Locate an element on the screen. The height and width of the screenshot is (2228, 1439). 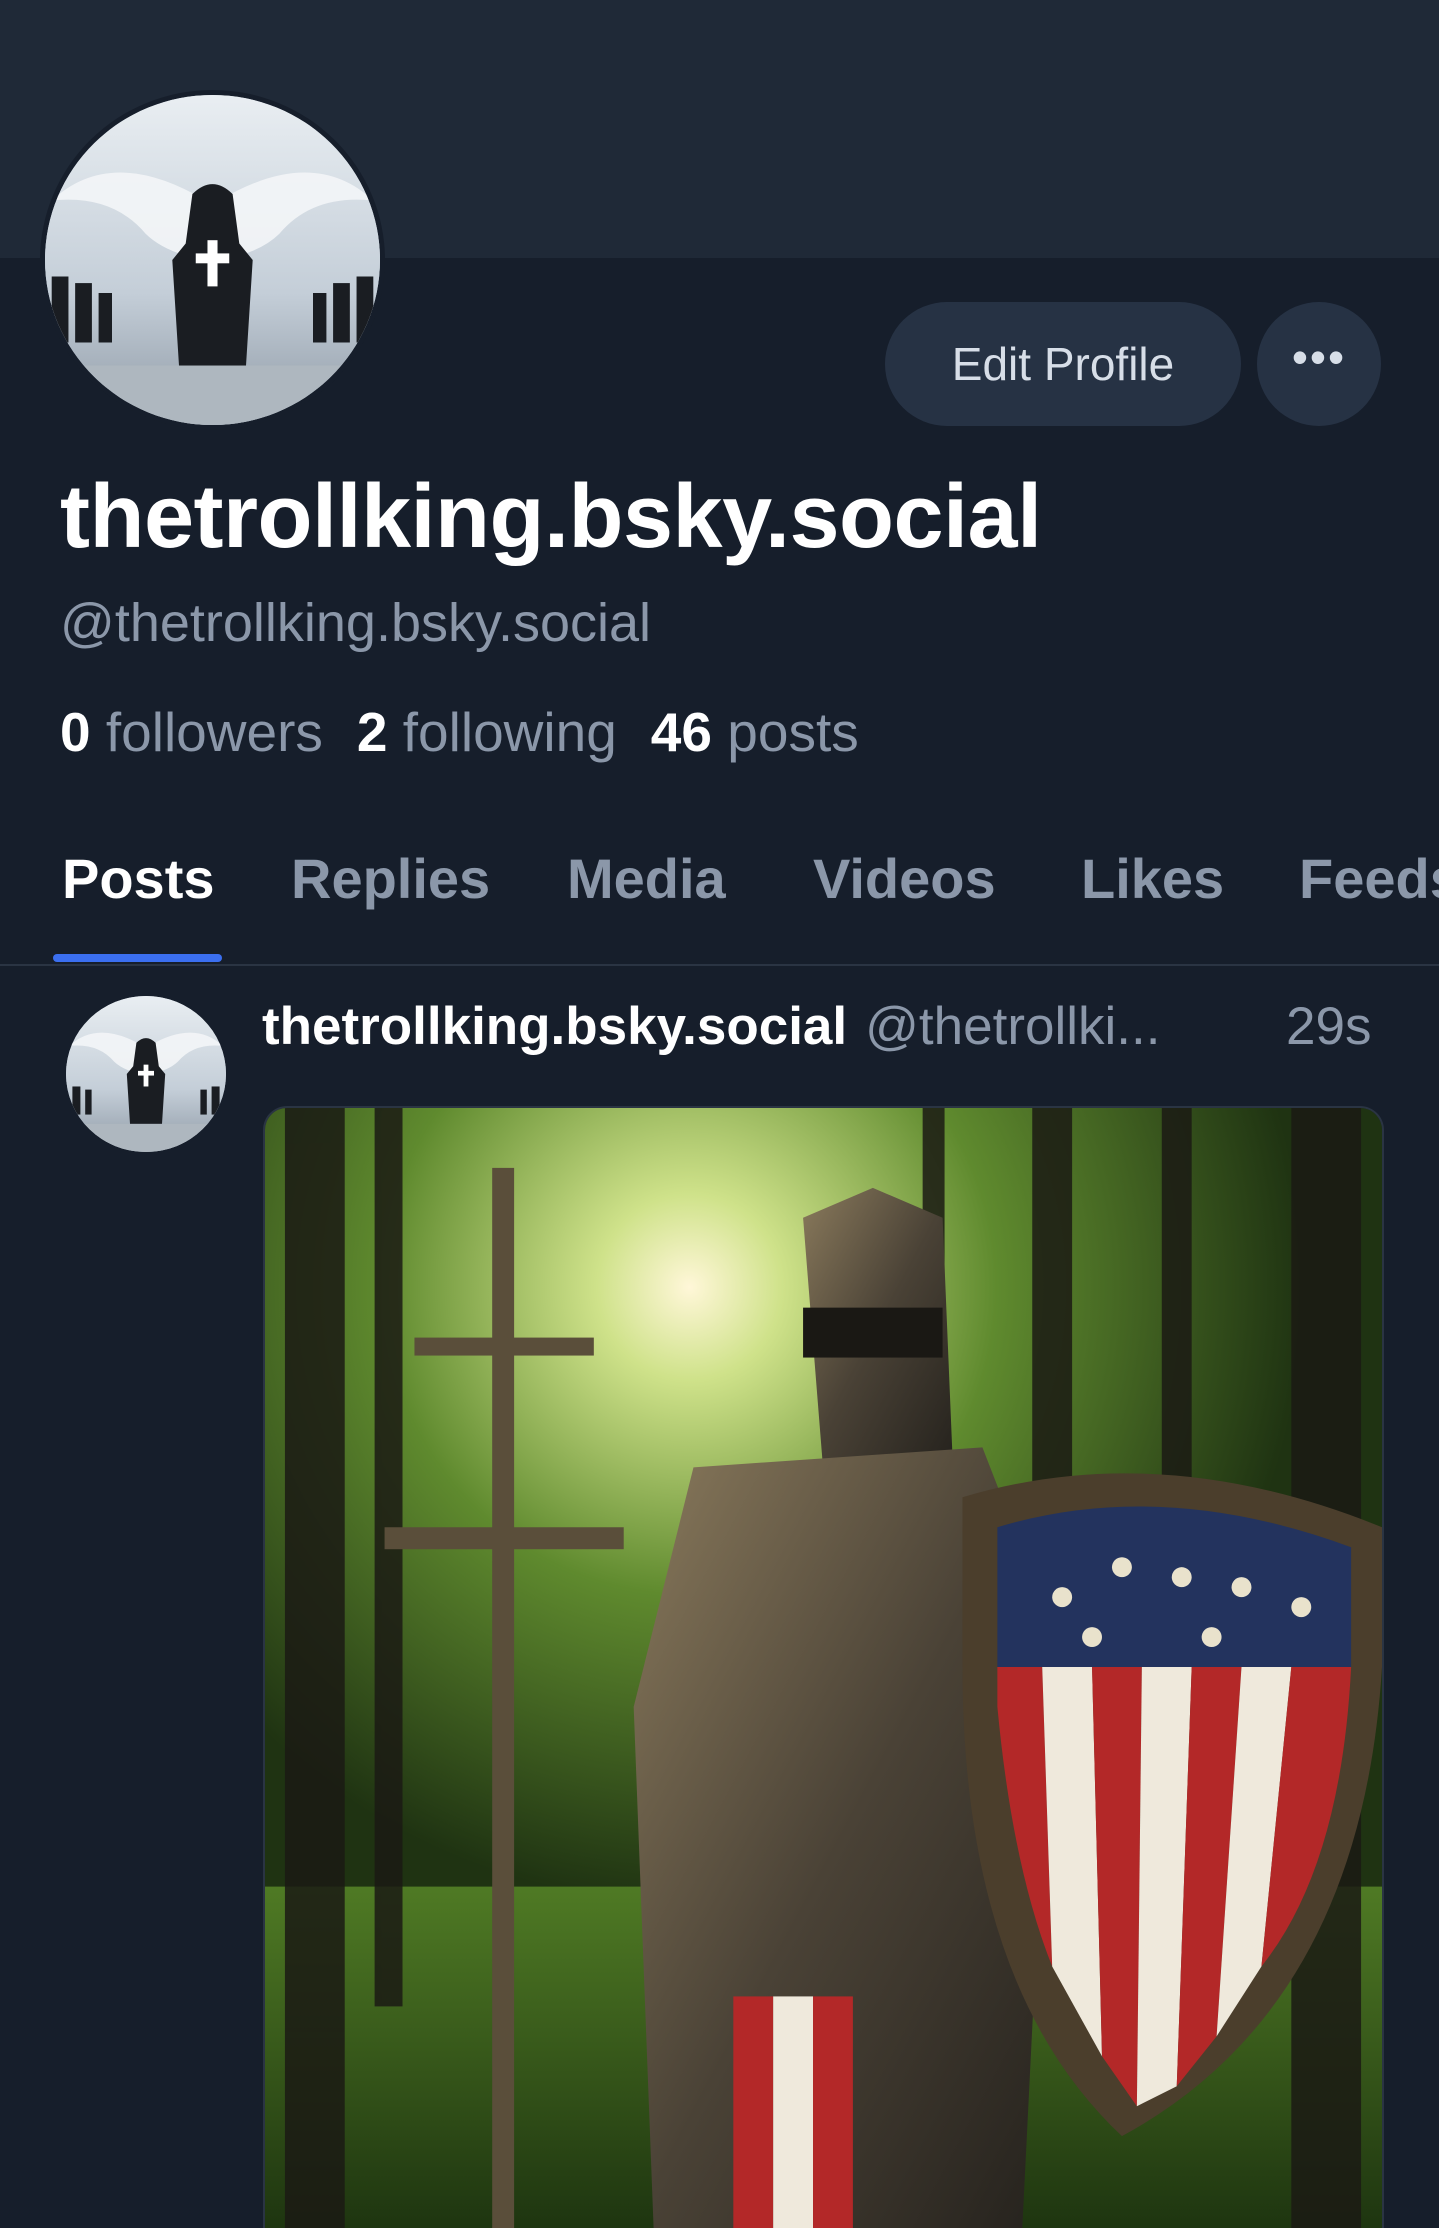
more-options-button: ••• is located at coordinates (1319, 364).